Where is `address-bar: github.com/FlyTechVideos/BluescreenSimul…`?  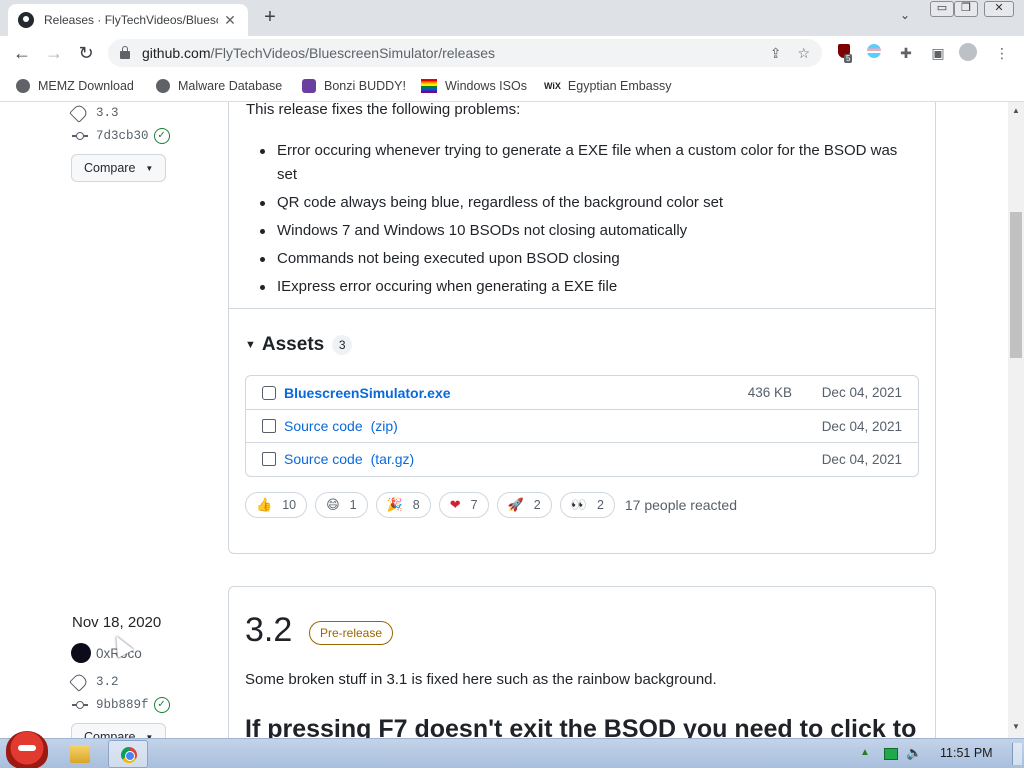 address-bar: github.com/FlyTechVideos/BluescreenSimul… is located at coordinates (465, 53).